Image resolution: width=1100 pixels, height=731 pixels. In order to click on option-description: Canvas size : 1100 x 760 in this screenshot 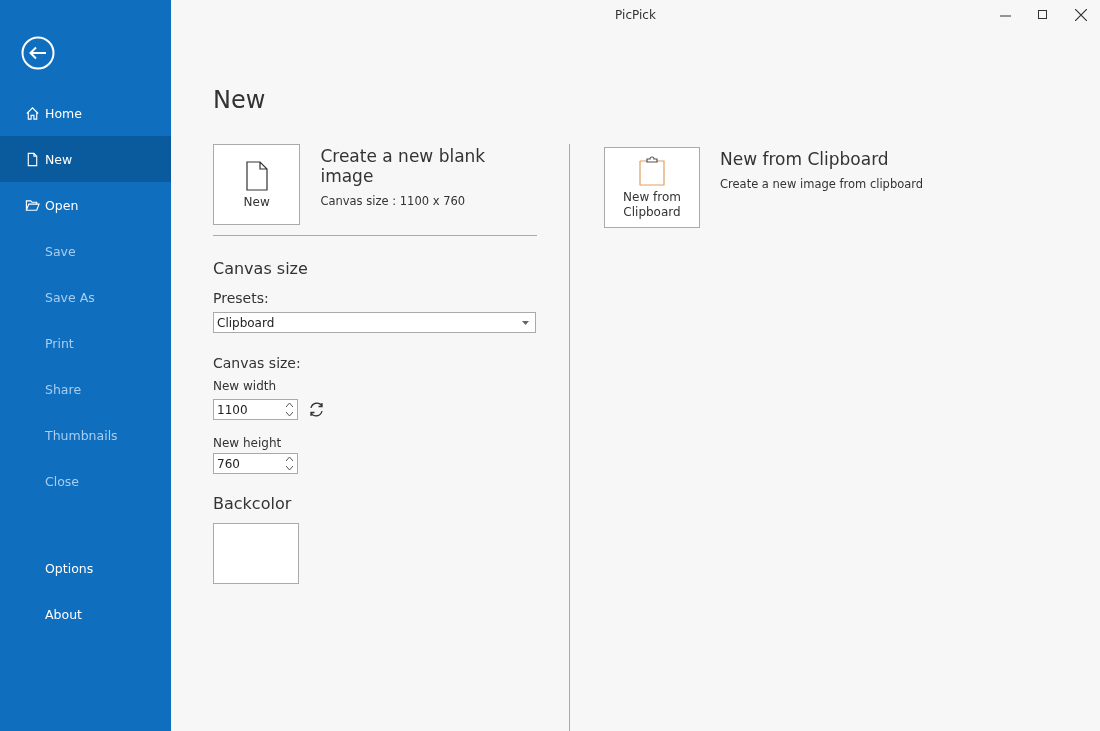, I will do `click(393, 201)`.